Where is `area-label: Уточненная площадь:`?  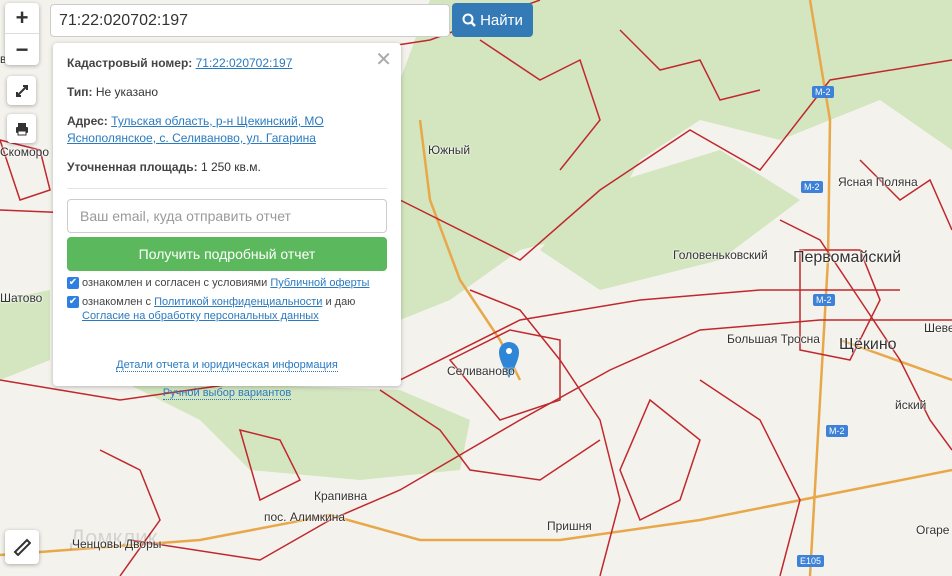 area-label: Уточненная площадь: is located at coordinates (132, 167).